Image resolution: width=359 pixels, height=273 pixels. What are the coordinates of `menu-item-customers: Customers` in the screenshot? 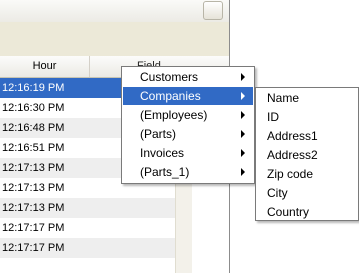 It's located at (188, 77).